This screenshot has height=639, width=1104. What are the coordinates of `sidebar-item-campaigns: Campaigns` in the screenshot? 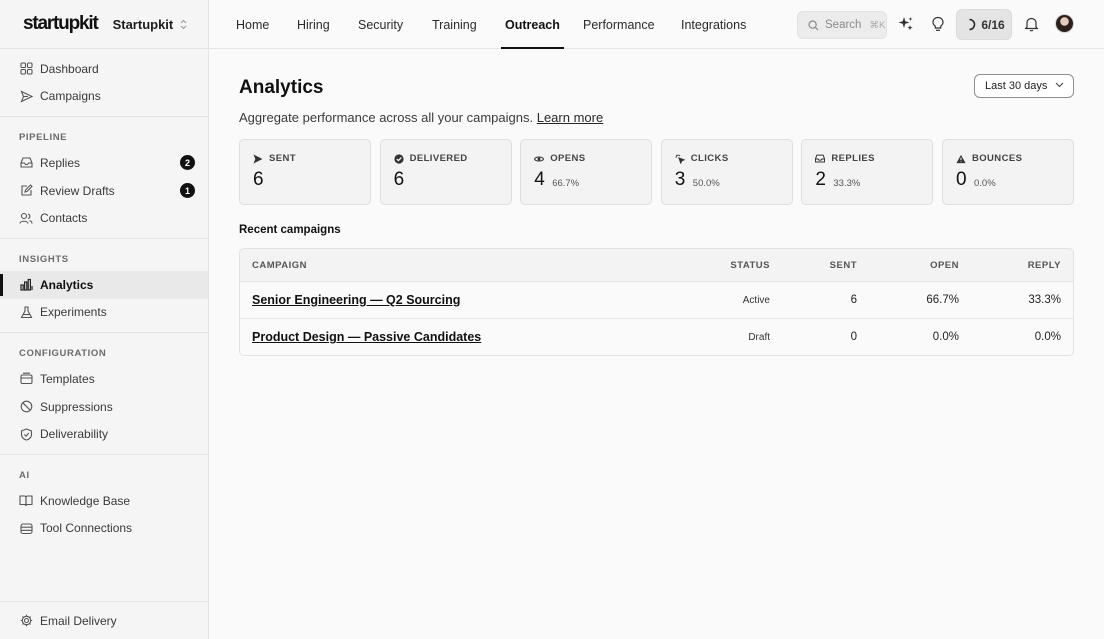 It's located at (104, 97).